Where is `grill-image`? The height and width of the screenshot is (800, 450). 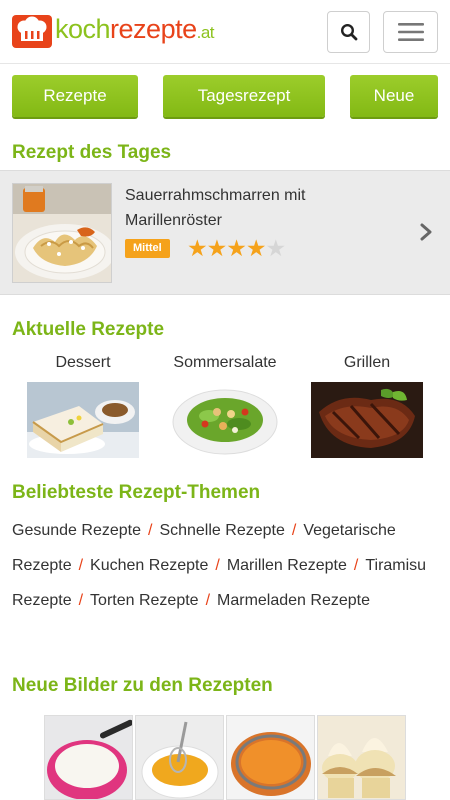
grill-image is located at coordinates (367, 420).